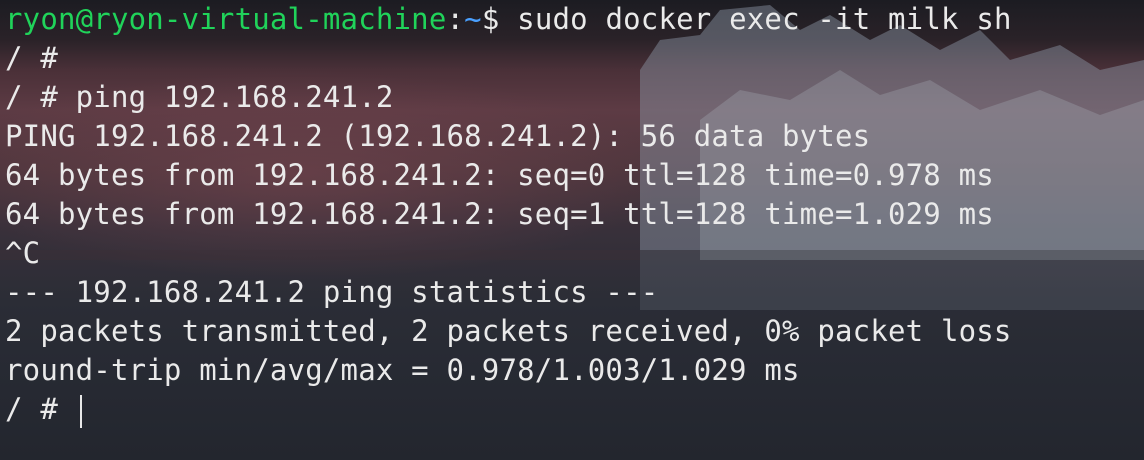  I want to click on terminal-line: / #, so click(31, 58).